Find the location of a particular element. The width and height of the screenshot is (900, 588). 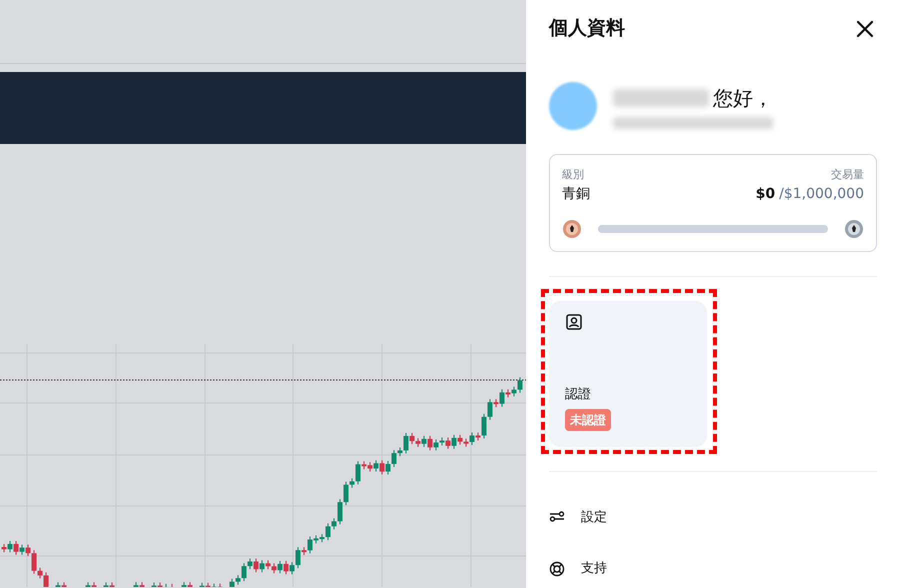

lifebuoy-icon is located at coordinates (557, 568).